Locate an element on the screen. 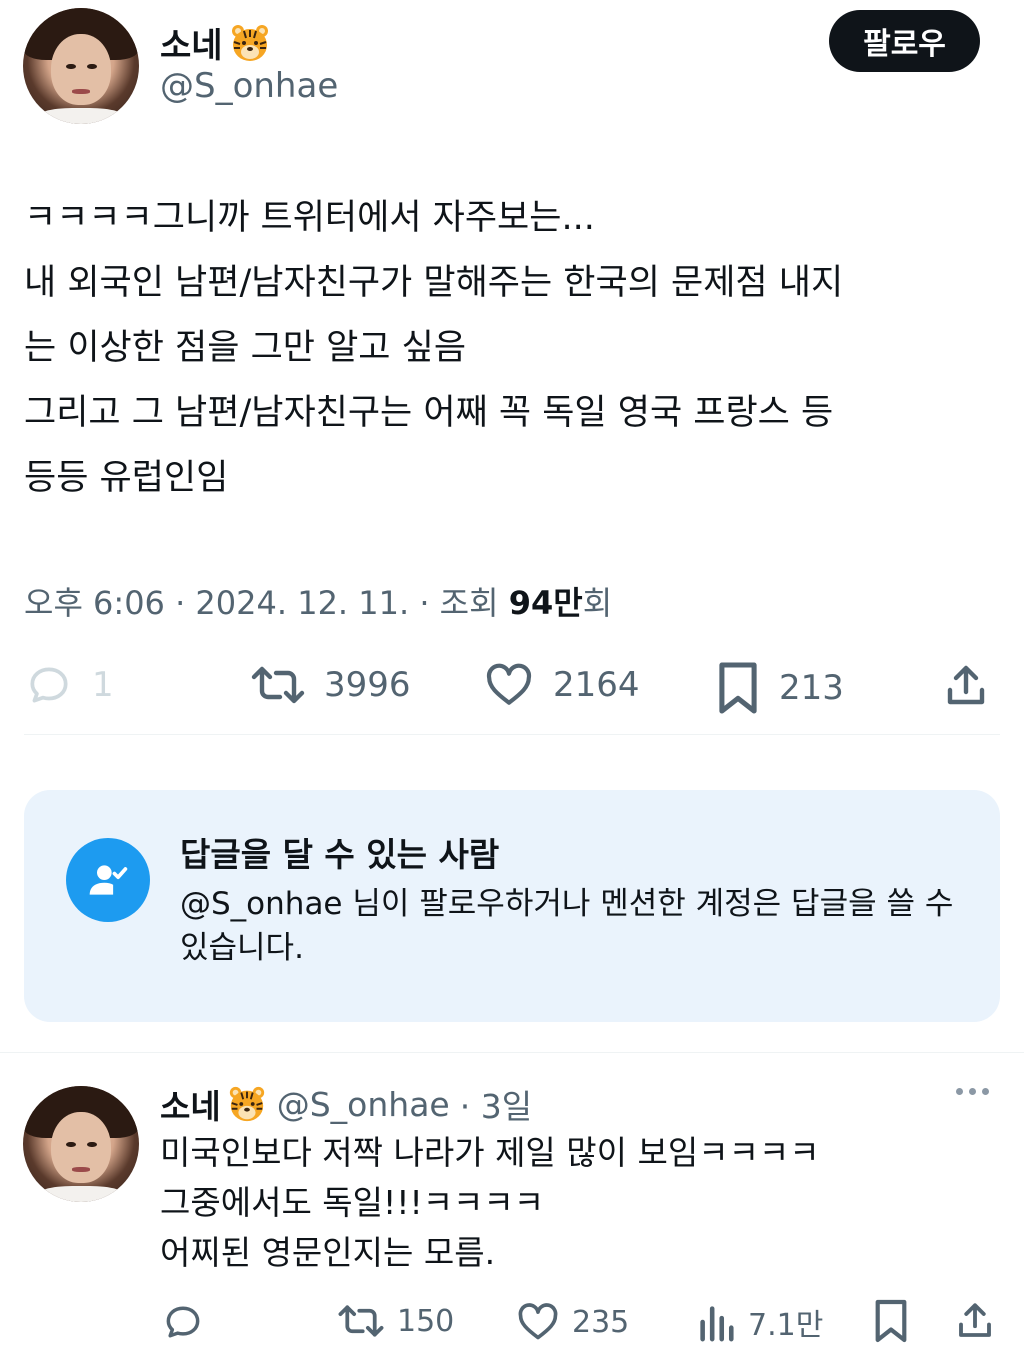 This screenshot has width=1024, height=1371. author-name-text: 소네 is located at coordinates (191, 46).